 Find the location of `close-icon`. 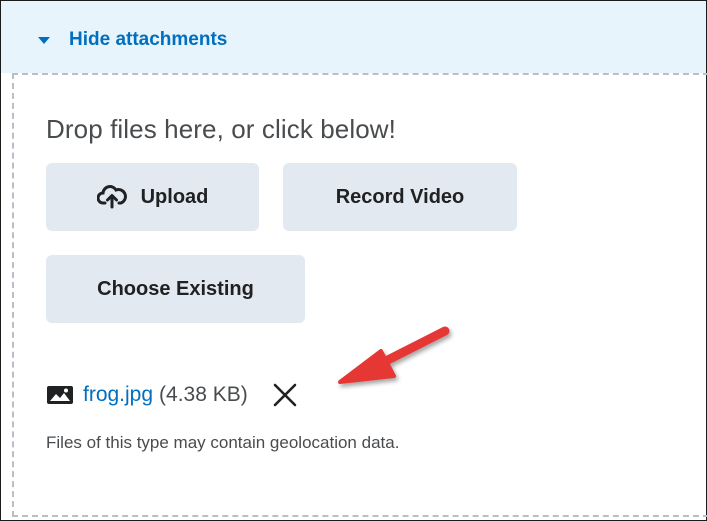

close-icon is located at coordinates (285, 395).